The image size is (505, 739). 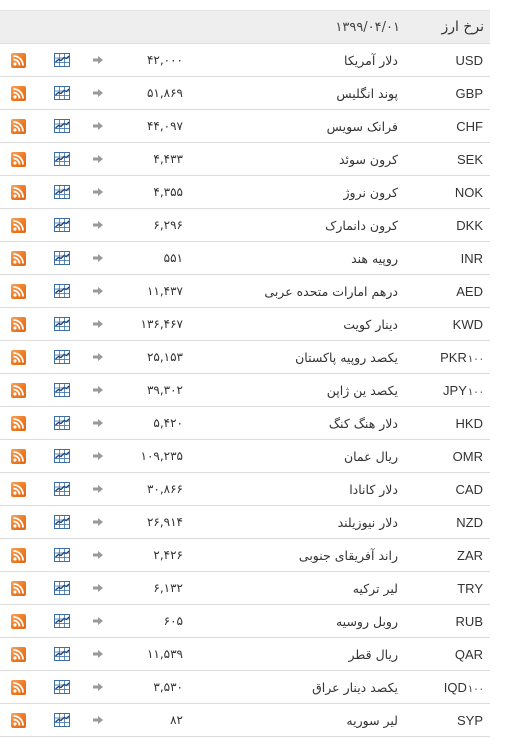 What do you see at coordinates (245, 687) in the screenshot?
I see `table-row-iqd: IQD ۱۰۰ یکصد دینار عراق ۳,۵۳۰` at bounding box center [245, 687].